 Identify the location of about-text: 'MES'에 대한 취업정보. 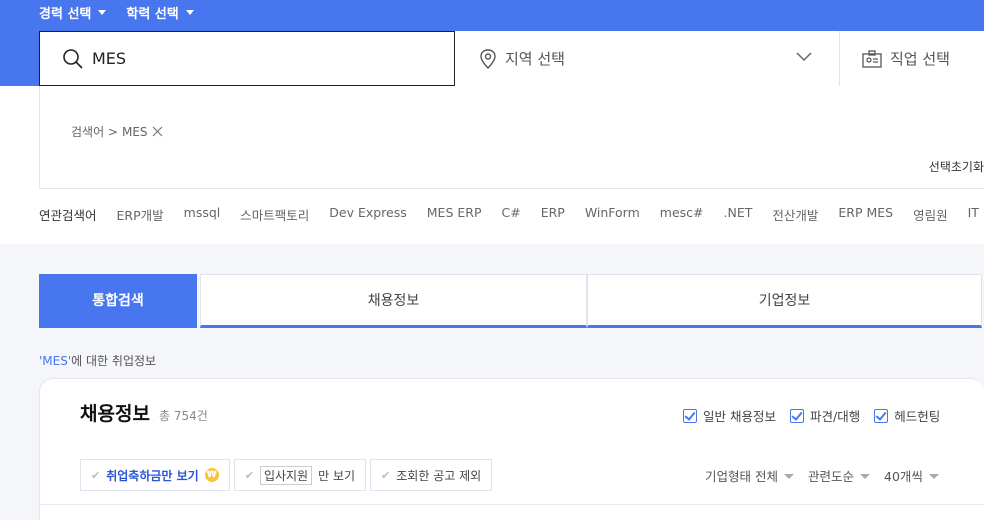
(97, 360).